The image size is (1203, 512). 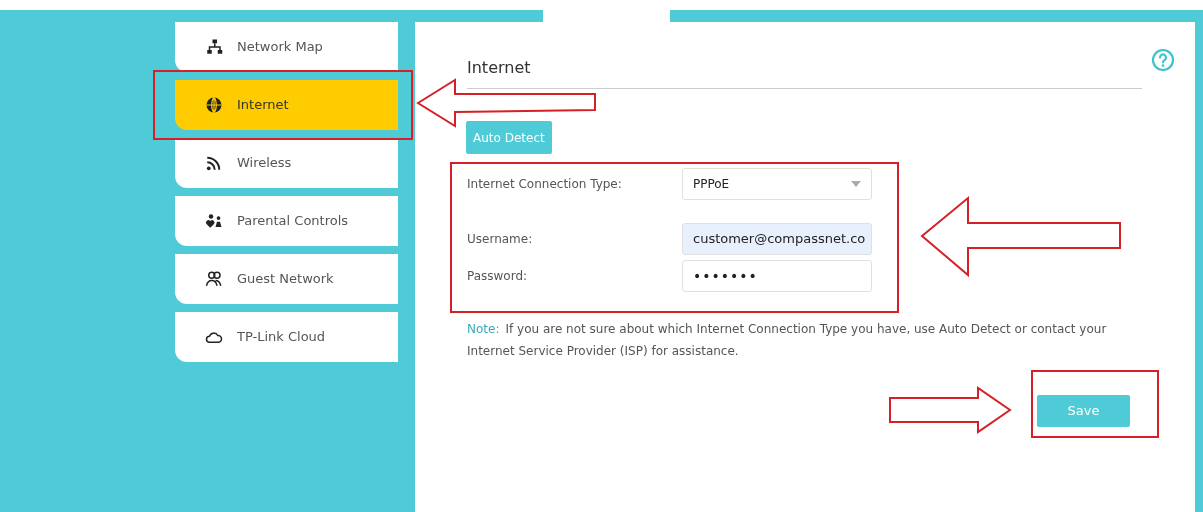 What do you see at coordinates (777, 239) in the screenshot?
I see `username-field: customer@compassnet.co` at bounding box center [777, 239].